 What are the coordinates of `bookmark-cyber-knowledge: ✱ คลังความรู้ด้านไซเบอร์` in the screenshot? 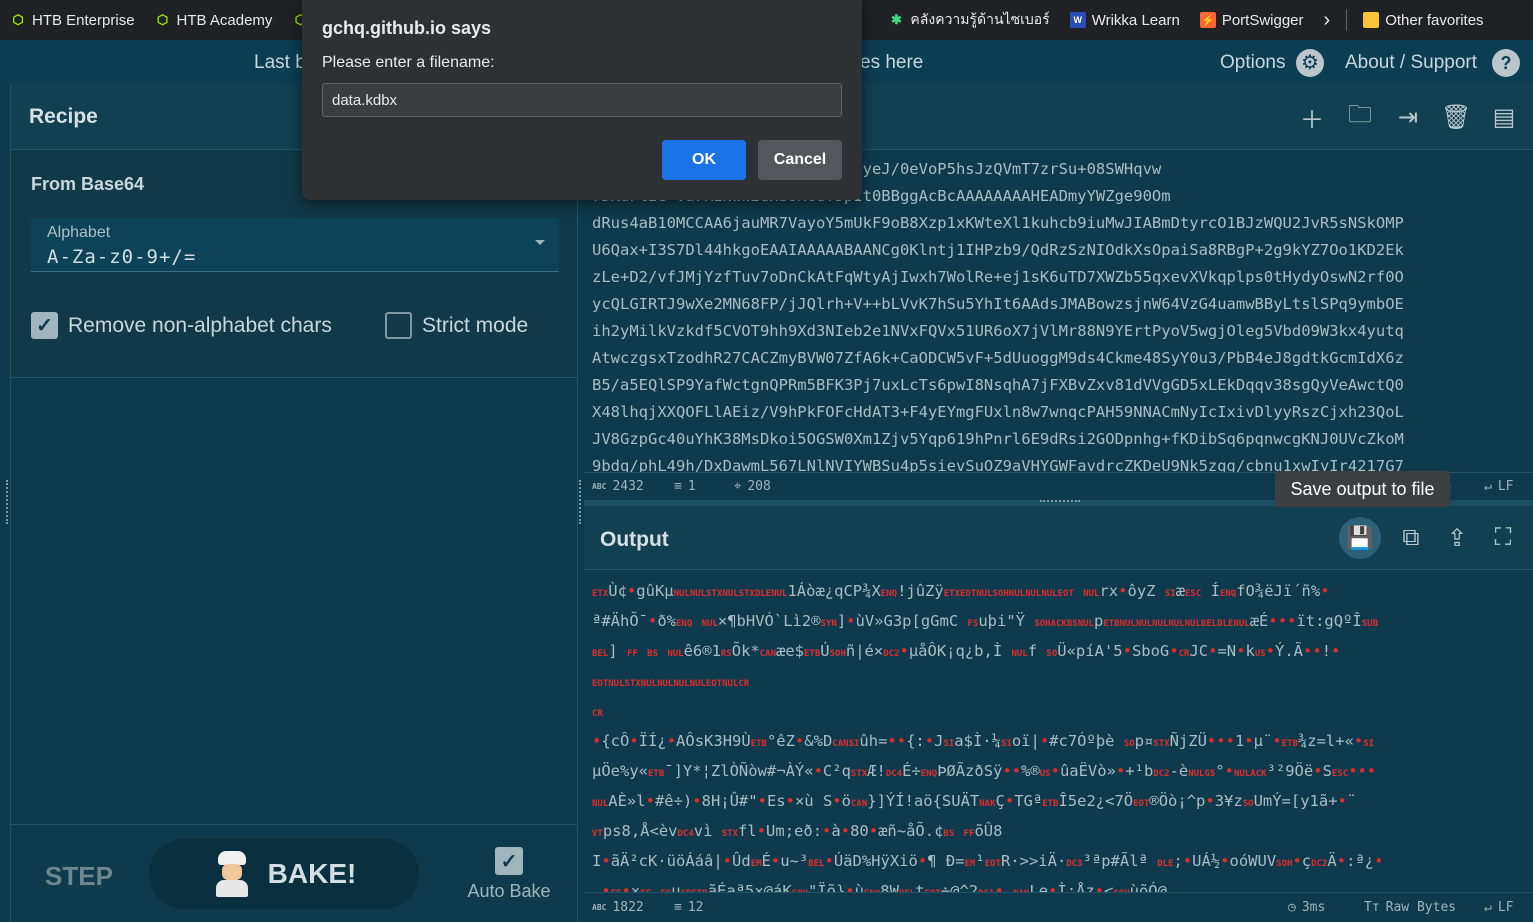 It's located at (968, 20).